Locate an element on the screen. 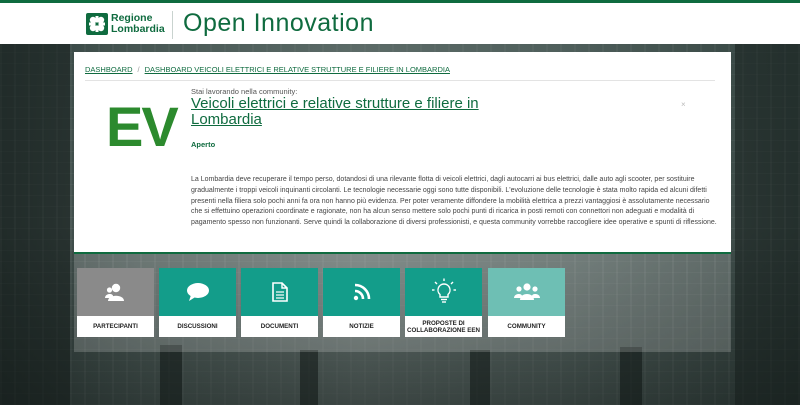 The image size is (800, 405). status-badge: Aperto is located at coordinates (203, 144).